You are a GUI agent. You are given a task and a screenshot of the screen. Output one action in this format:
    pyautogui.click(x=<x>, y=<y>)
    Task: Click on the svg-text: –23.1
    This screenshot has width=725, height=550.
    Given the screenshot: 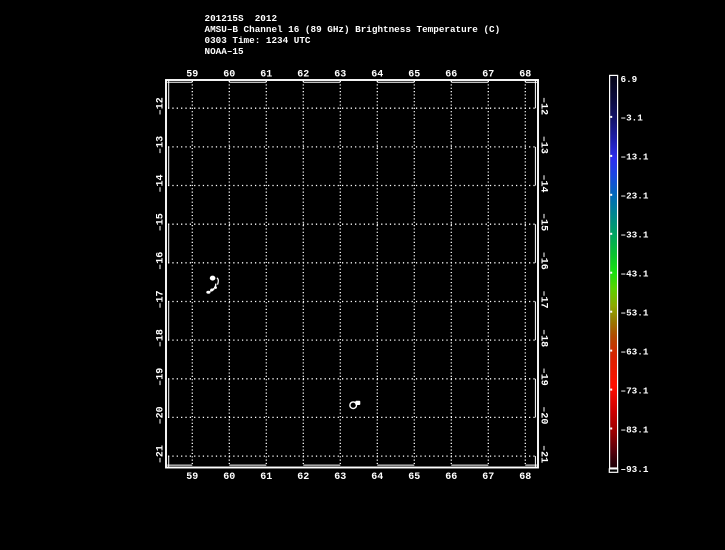 What is the action you would take?
    pyautogui.click(x=635, y=196)
    